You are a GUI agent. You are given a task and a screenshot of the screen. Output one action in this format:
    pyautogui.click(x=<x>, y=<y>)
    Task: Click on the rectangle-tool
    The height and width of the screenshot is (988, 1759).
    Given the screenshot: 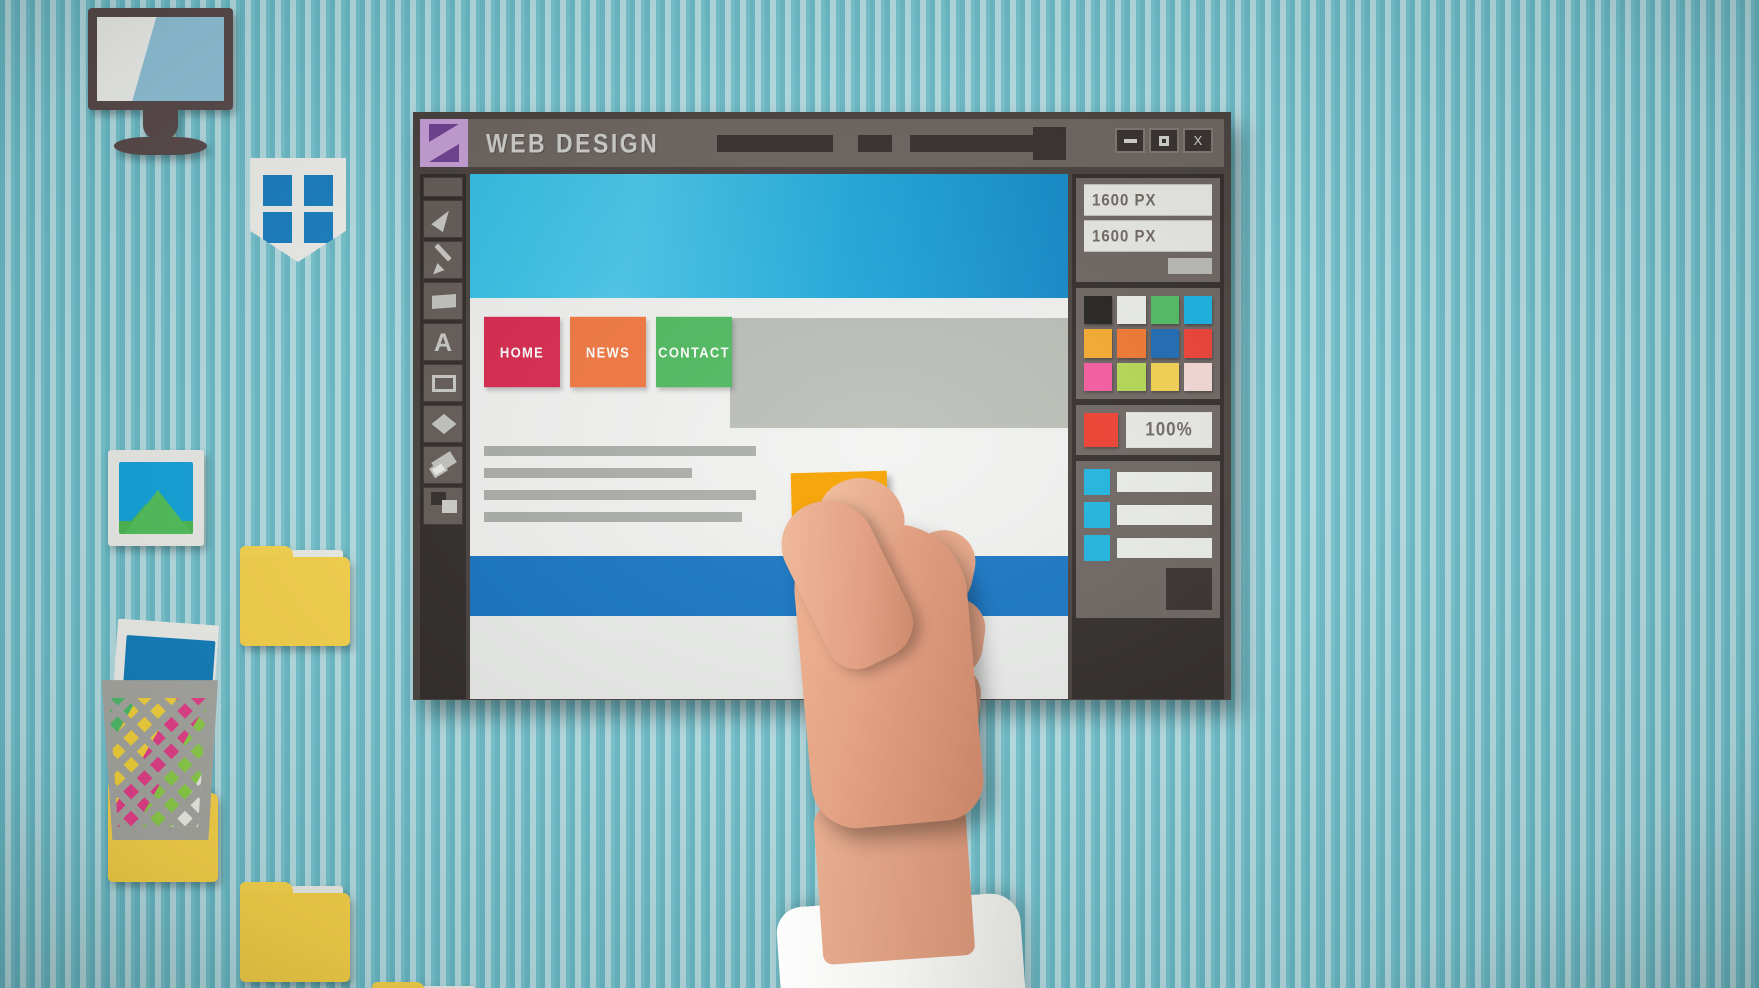 What is the action you would take?
    pyautogui.click(x=443, y=383)
    